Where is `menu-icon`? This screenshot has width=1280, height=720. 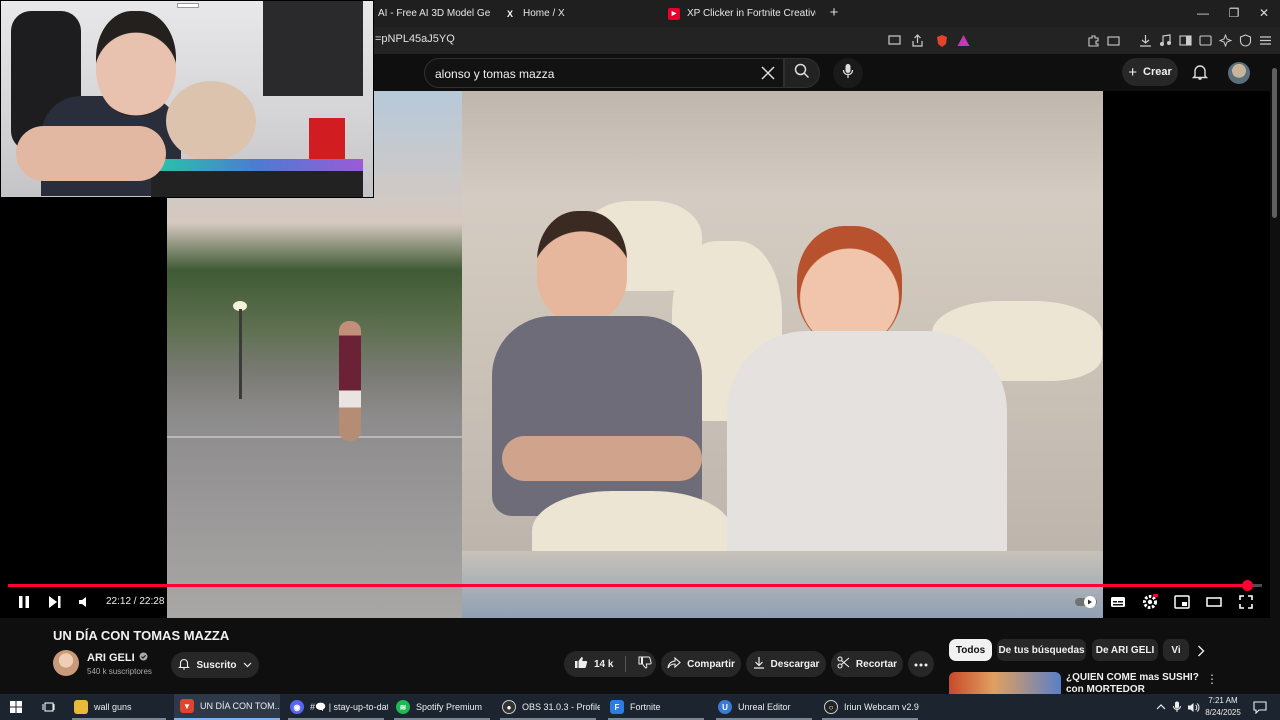 menu-icon is located at coordinates (1265, 40).